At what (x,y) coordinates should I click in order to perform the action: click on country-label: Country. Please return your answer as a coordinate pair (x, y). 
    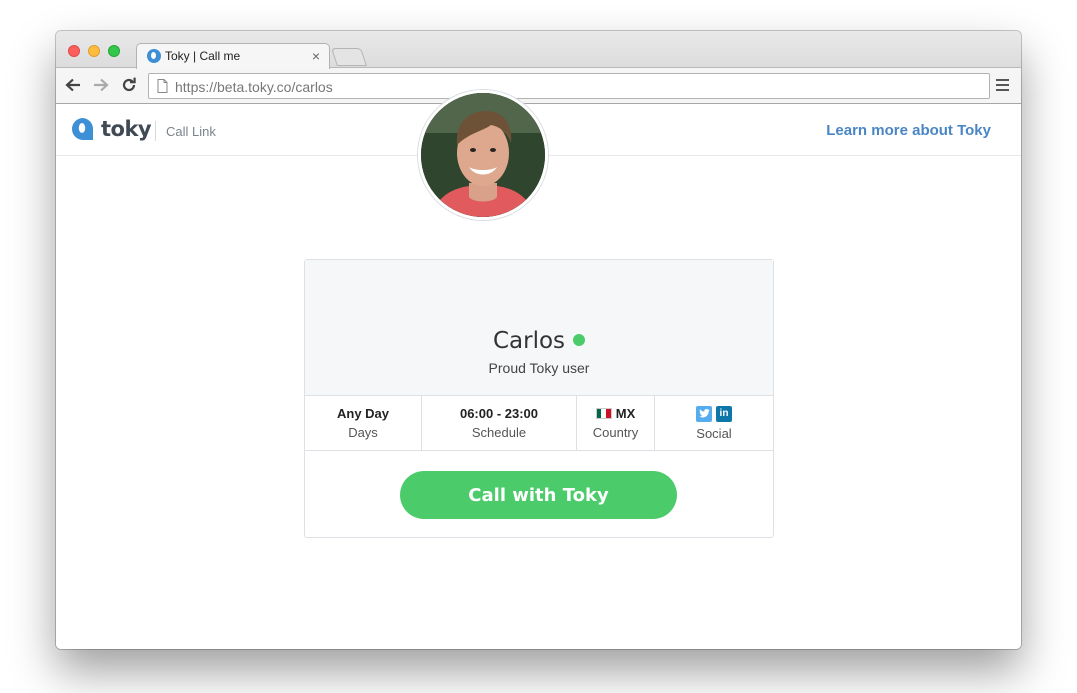
    Looking at the image, I should click on (615, 432).